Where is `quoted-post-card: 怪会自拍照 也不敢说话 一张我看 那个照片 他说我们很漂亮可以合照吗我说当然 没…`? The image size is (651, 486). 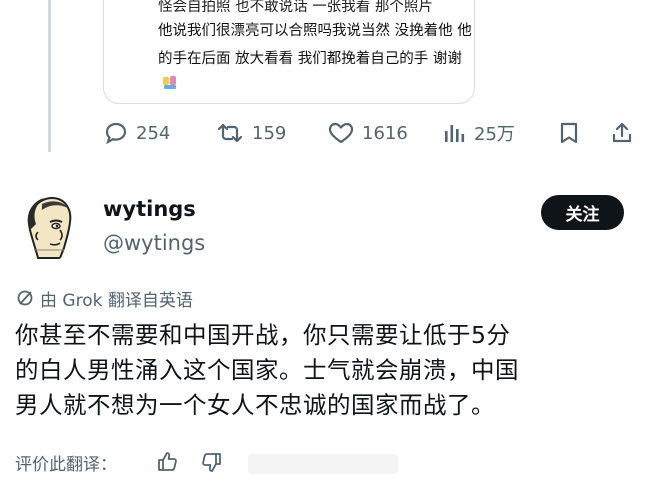
quoted-post-card: 怪会自拍照 也不敢说话 一张我看 那个照片 他说我们很漂亮可以合照吗我说当然 没… is located at coordinates (289, 52).